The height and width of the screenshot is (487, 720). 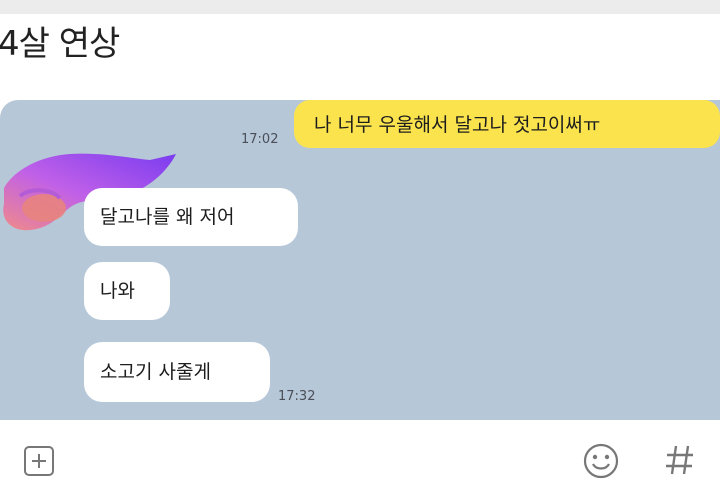 What do you see at coordinates (191, 217) in the screenshot?
I see `received-message-bubble: 달고나를 왜 저어` at bounding box center [191, 217].